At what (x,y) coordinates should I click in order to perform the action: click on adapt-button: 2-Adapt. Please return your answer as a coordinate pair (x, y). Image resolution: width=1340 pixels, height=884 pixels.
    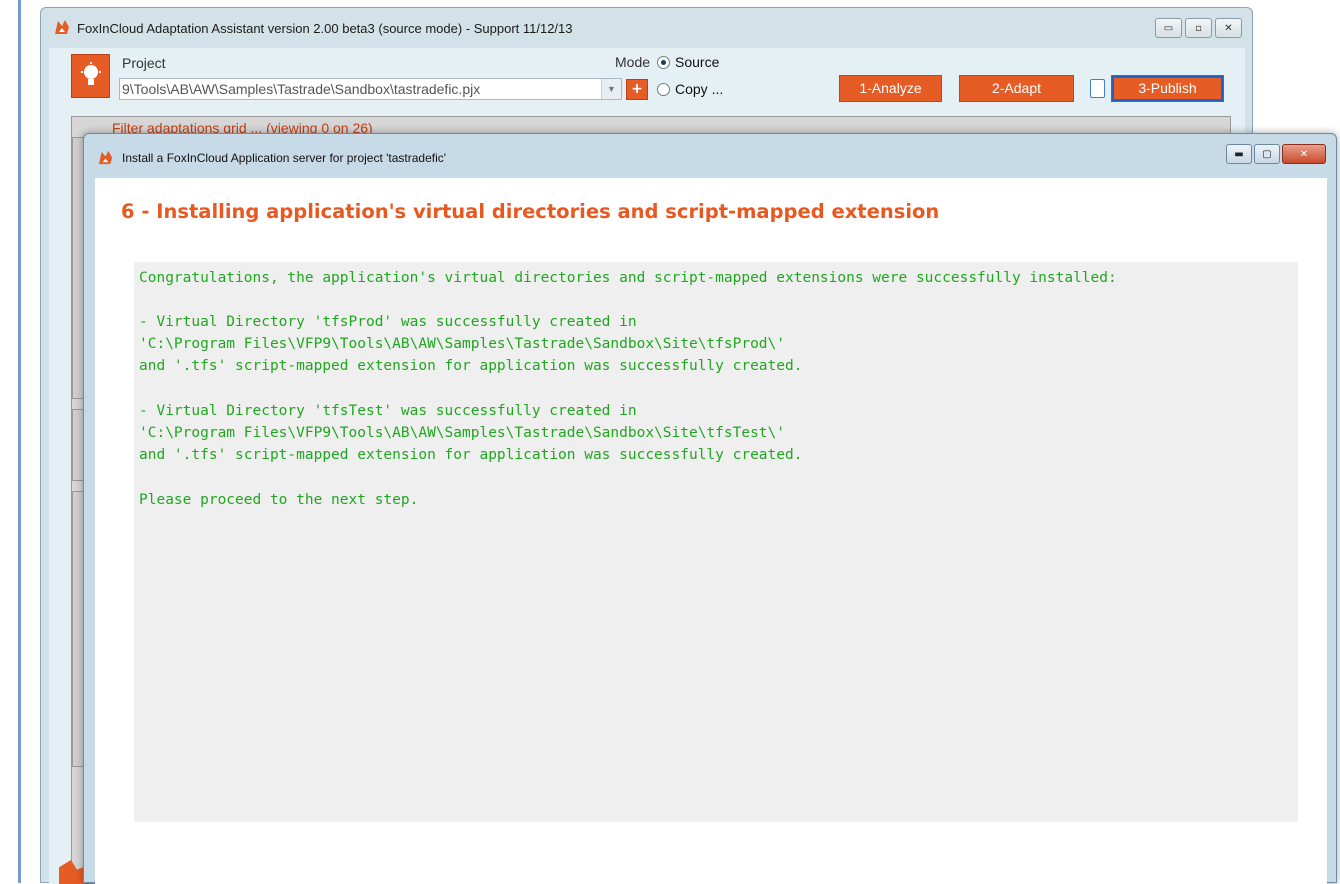
    Looking at the image, I should click on (1016, 88).